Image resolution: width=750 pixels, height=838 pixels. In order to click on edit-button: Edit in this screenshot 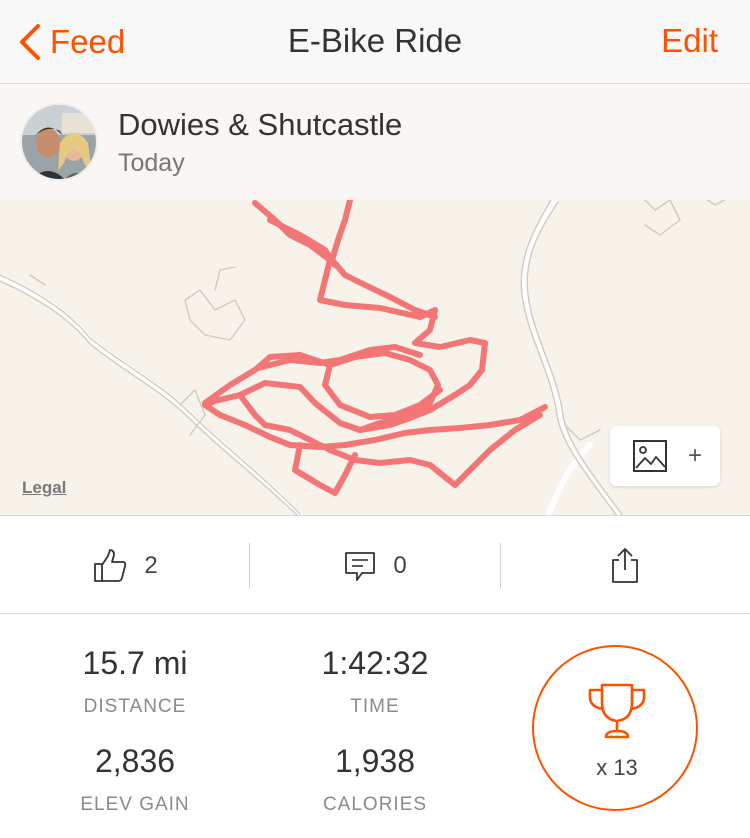, I will do `click(689, 41)`.